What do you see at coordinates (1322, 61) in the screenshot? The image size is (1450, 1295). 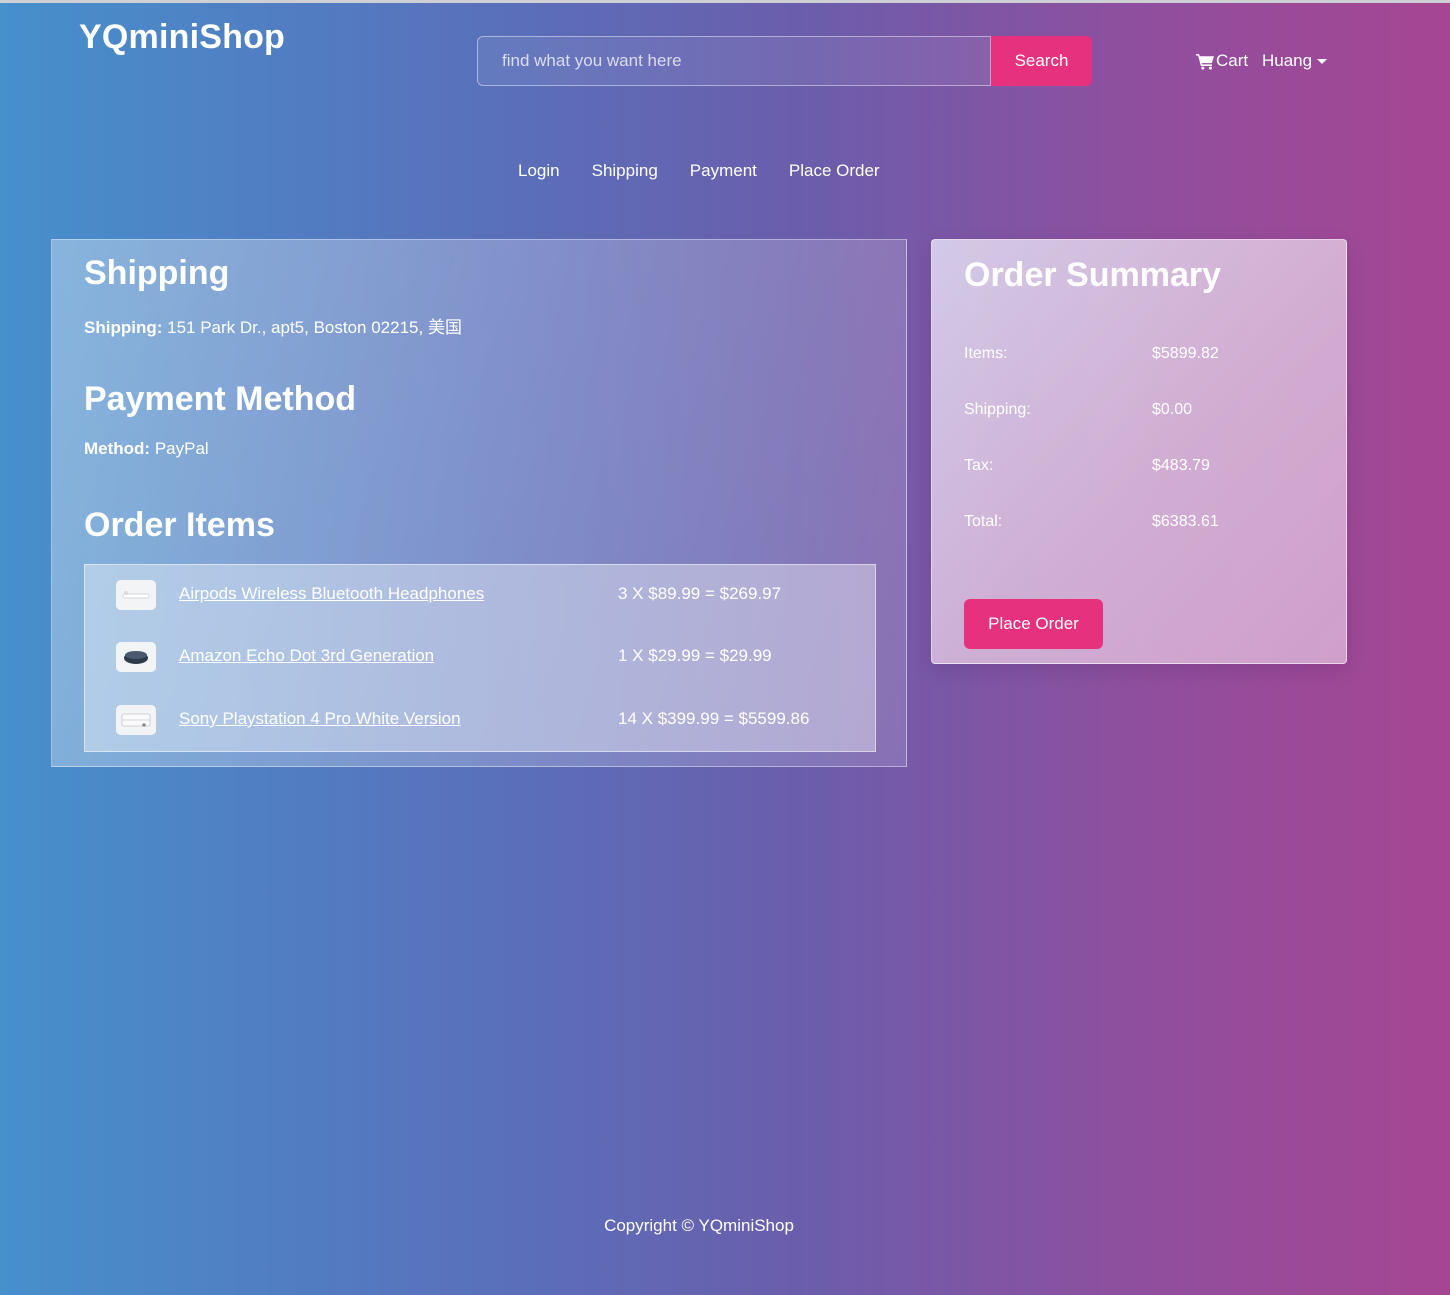 I see `caret-down-icon` at bounding box center [1322, 61].